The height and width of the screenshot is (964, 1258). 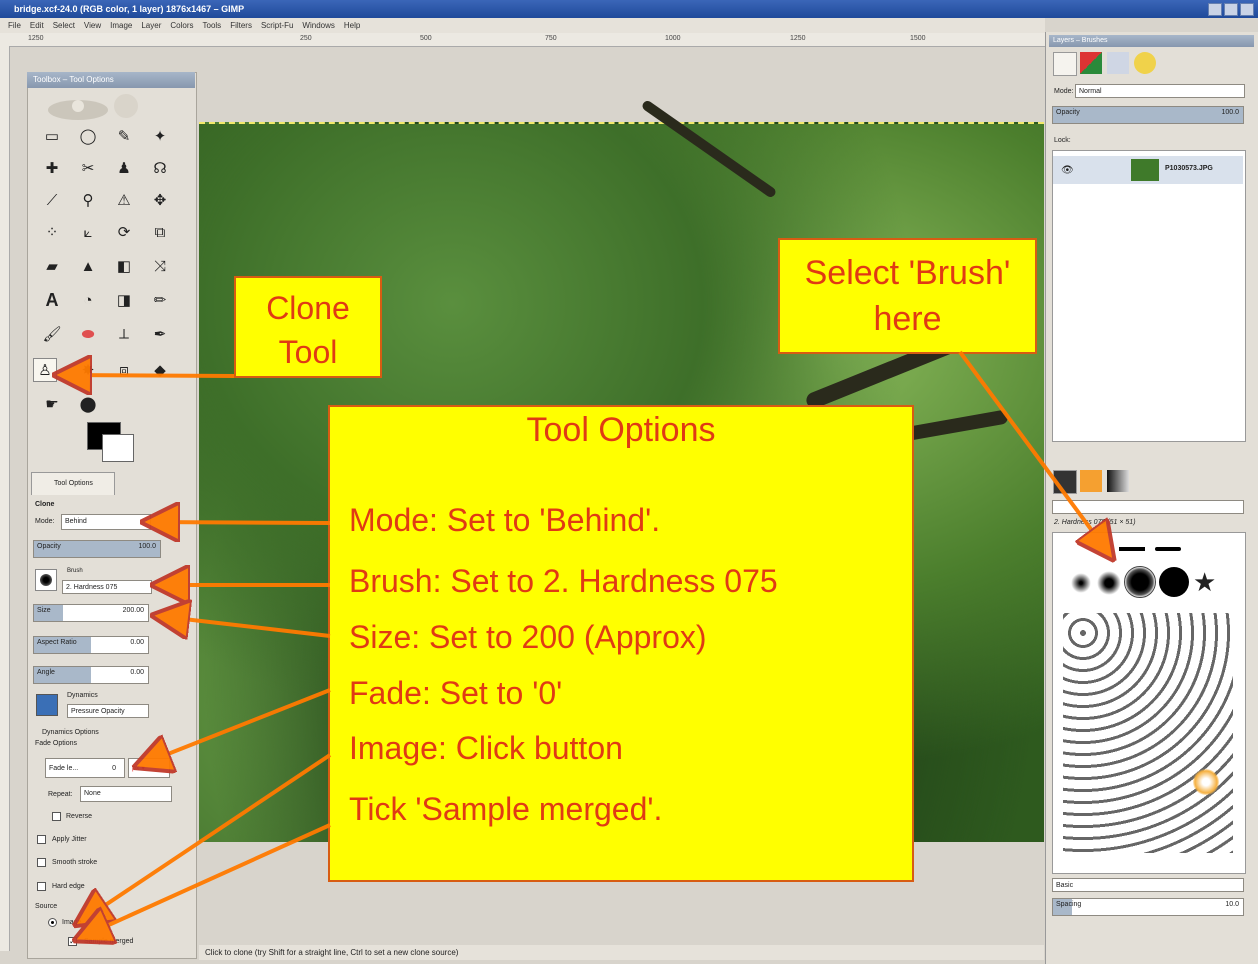 I want to click on arrow-to-image, so click(x=206, y=837).